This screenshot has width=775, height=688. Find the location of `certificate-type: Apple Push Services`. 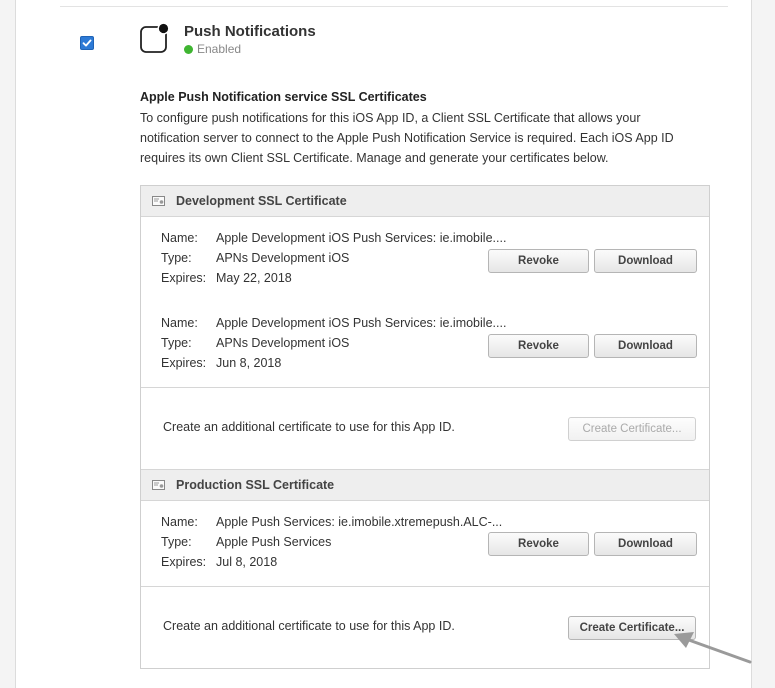

certificate-type: Apple Push Services is located at coordinates (274, 542).